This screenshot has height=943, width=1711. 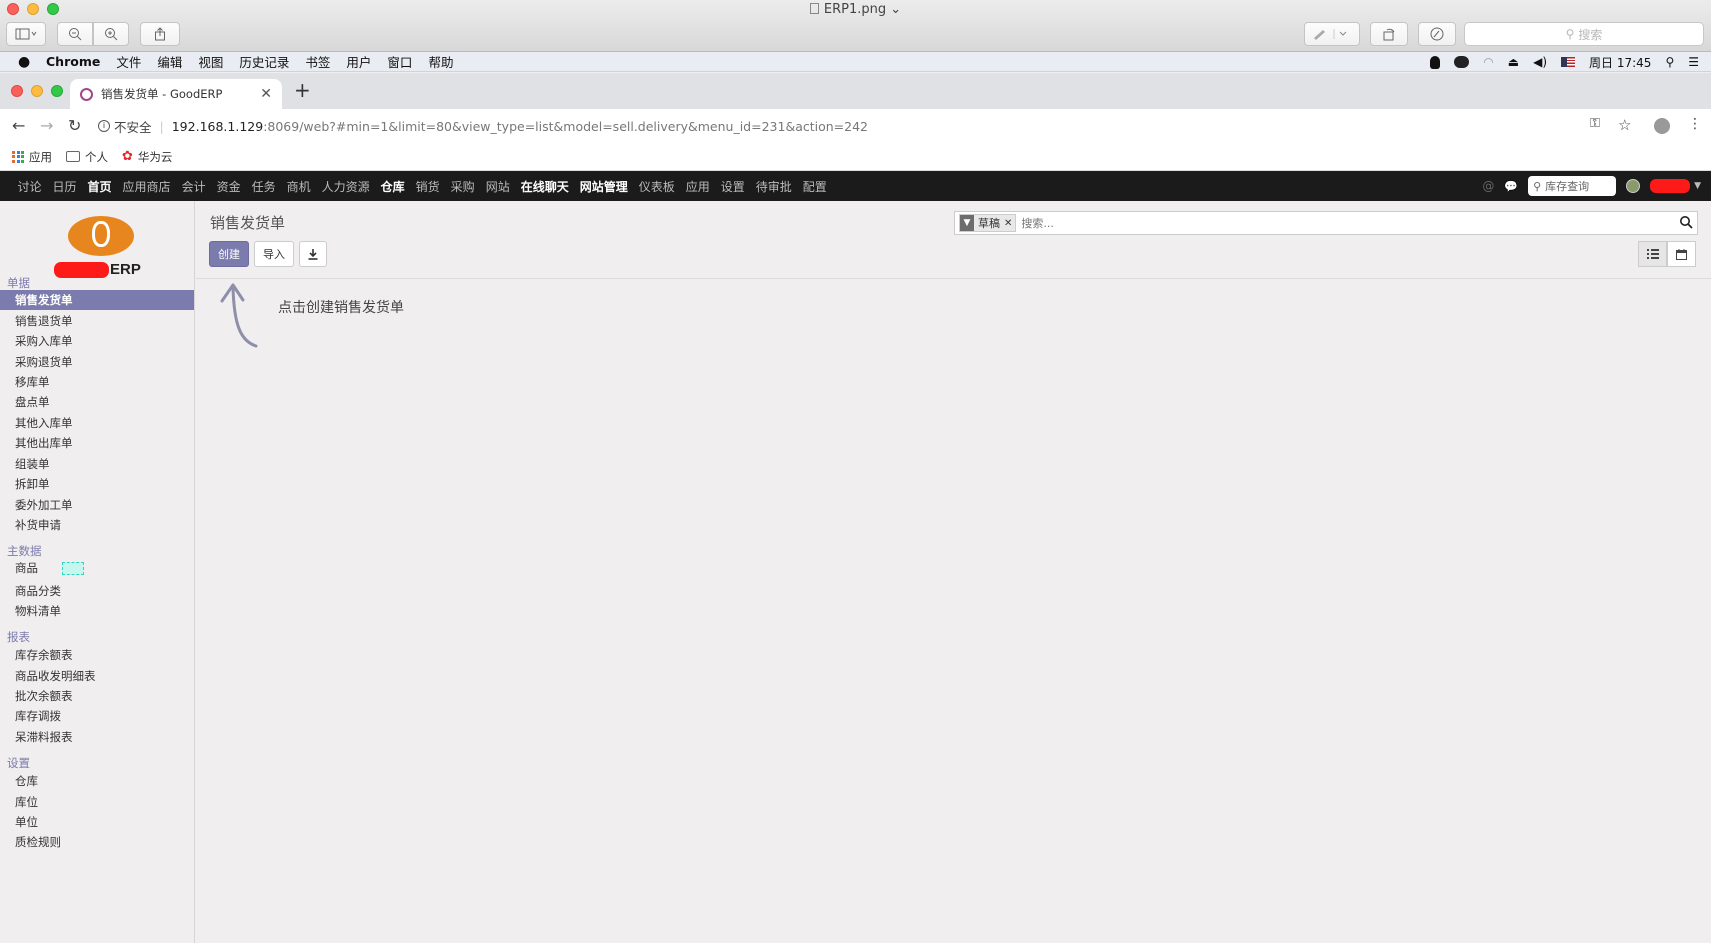 I want to click on caret-down-icon: ▼, so click(x=1697, y=186).